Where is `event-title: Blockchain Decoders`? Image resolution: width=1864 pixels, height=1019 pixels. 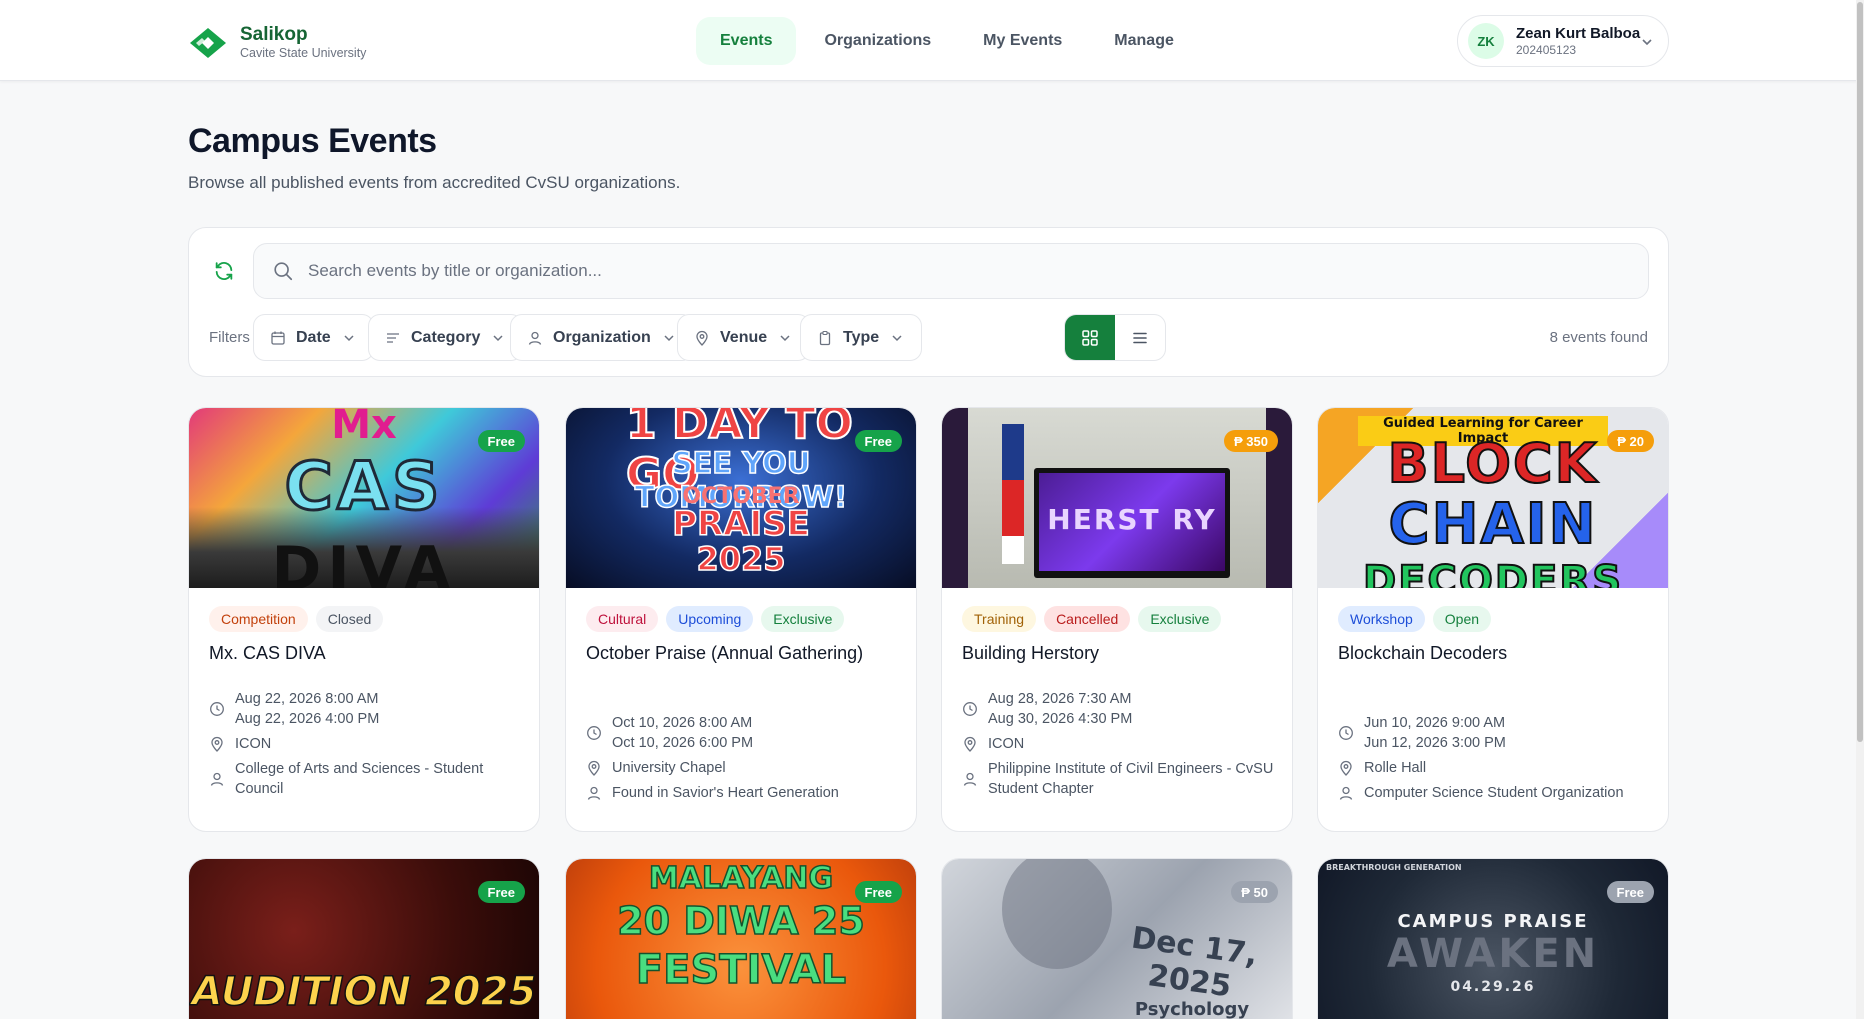
event-title: Blockchain Decoders is located at coordinates (1423, 653).